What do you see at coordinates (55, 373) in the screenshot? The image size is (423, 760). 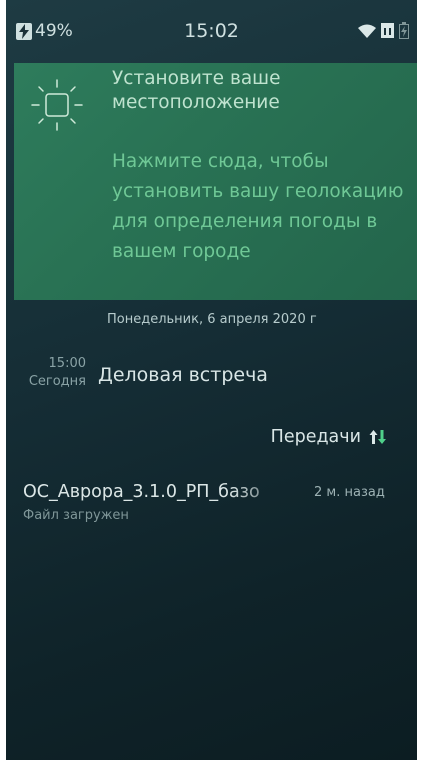 I see `event-time: 15:00 Сегодня` at bounding box center [55, 373].